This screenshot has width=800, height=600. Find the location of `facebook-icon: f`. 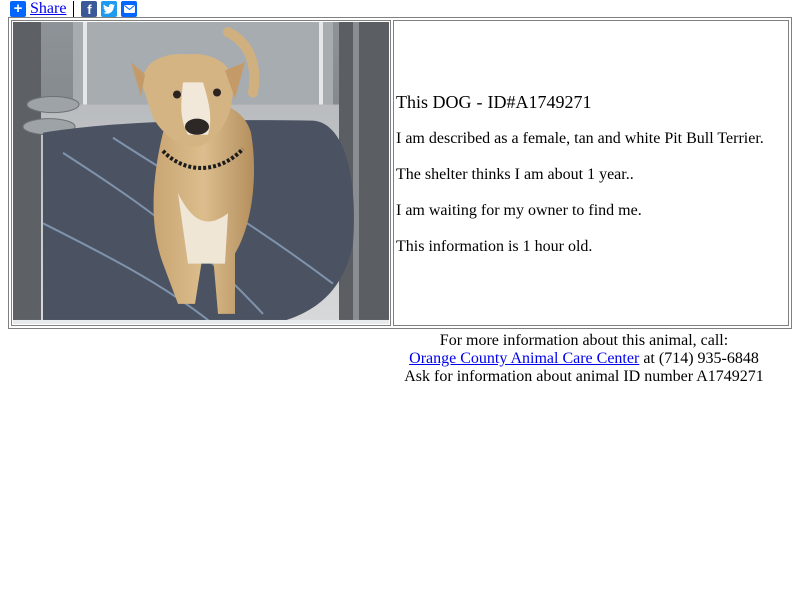

facebook-icon: f is located at coordinates (89, 9).